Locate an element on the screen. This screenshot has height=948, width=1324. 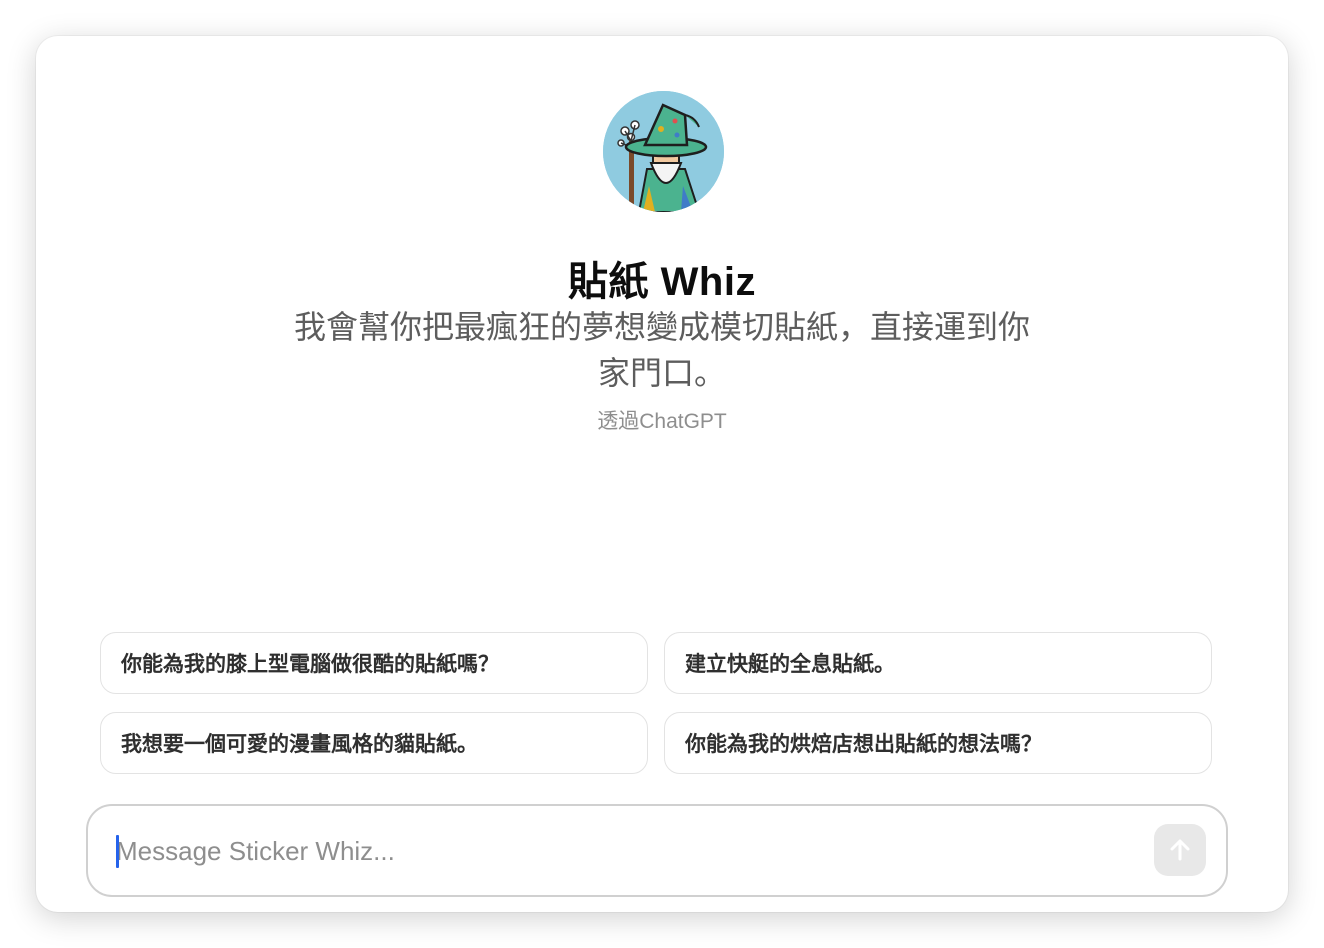
gpt-byline: 透過ChatGPT is located at coordinates (662, 421).